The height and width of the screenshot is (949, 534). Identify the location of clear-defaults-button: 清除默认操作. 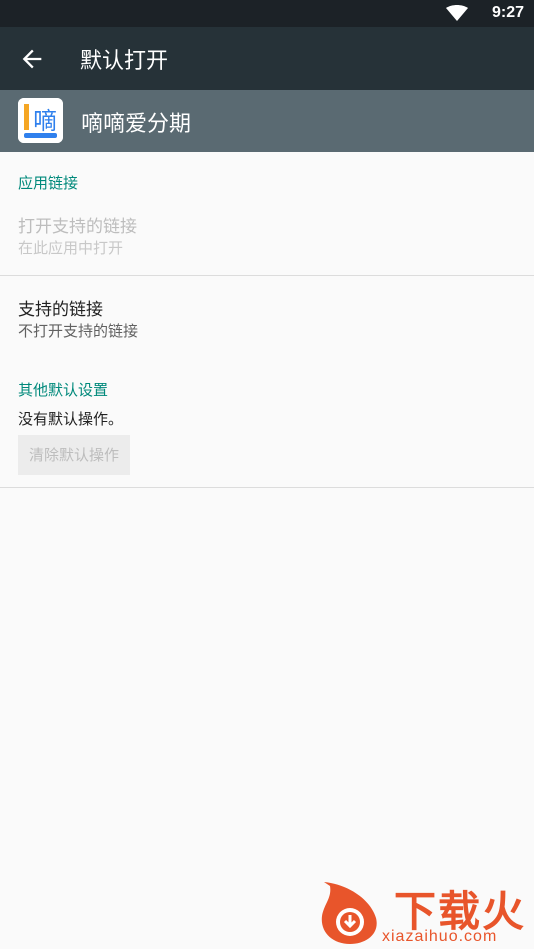
(74, 455).